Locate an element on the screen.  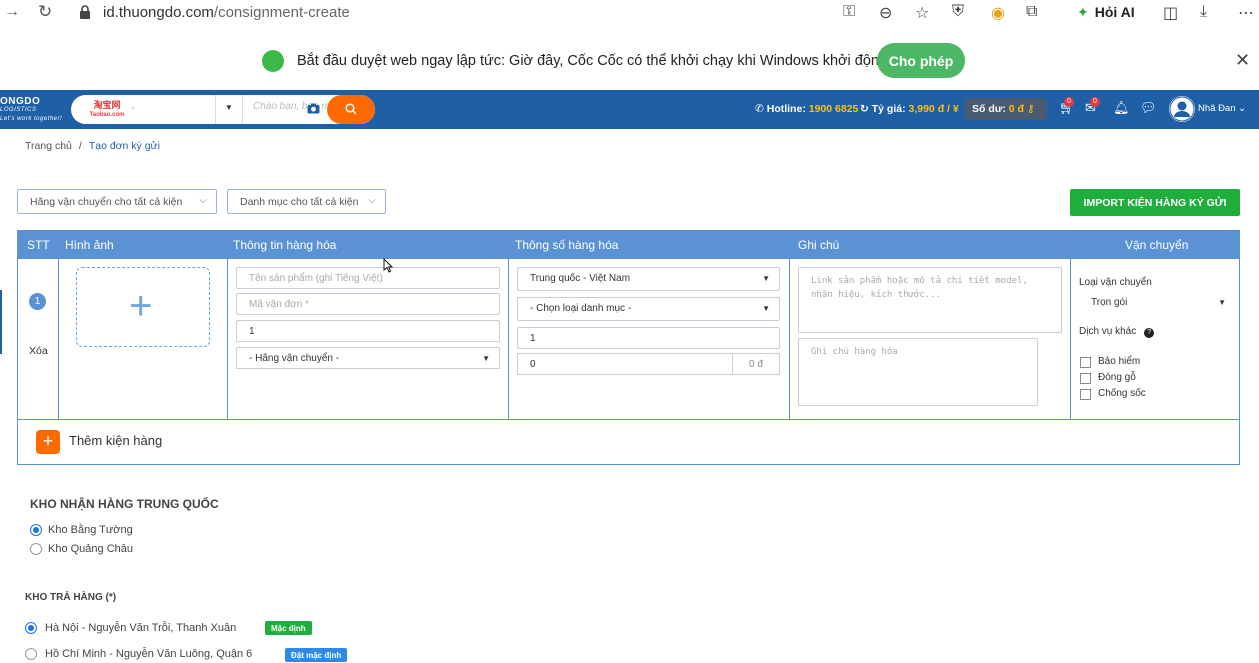
more-icon: ⋯ is located at coordinates (1246, 13).